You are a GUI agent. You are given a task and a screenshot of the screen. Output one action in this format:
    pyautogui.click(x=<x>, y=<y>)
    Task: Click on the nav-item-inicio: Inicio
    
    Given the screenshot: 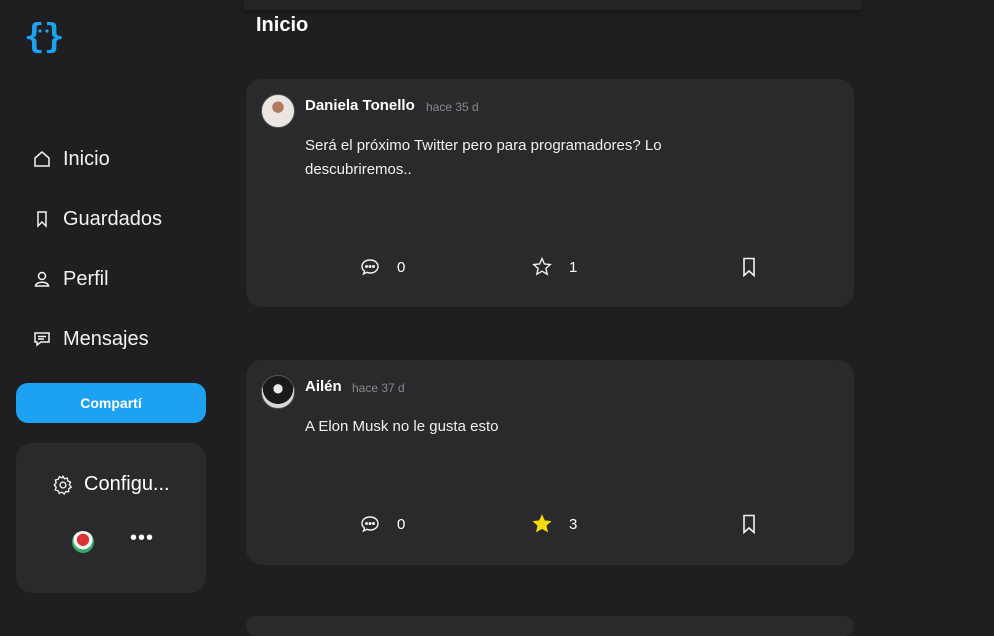 What is the action you would take?
    pyautogui.click(x=71, y=159)
    